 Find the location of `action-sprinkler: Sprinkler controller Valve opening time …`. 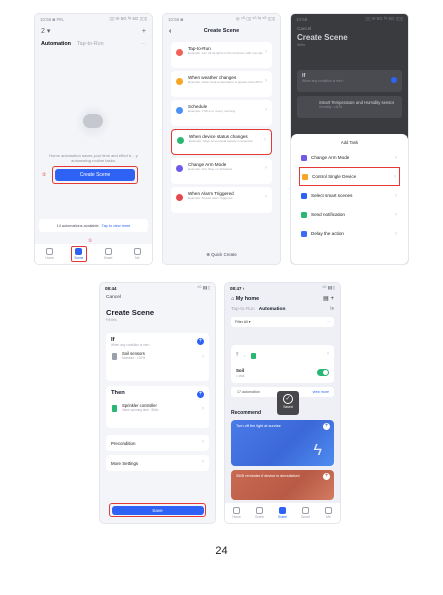

action-sprinkler: Sprinkler controller Valve opening time … is located at coordinates (157, 410).